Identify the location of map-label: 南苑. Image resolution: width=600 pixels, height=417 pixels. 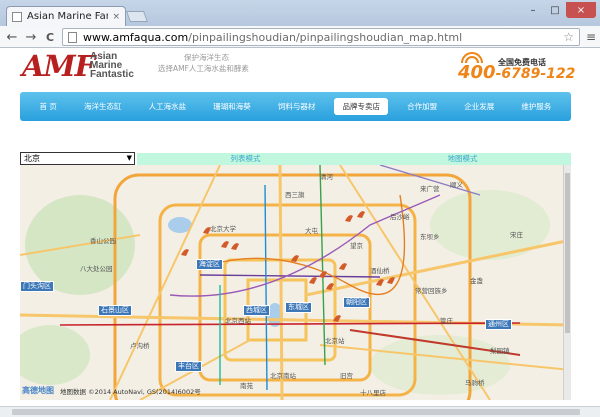
(246, 386).